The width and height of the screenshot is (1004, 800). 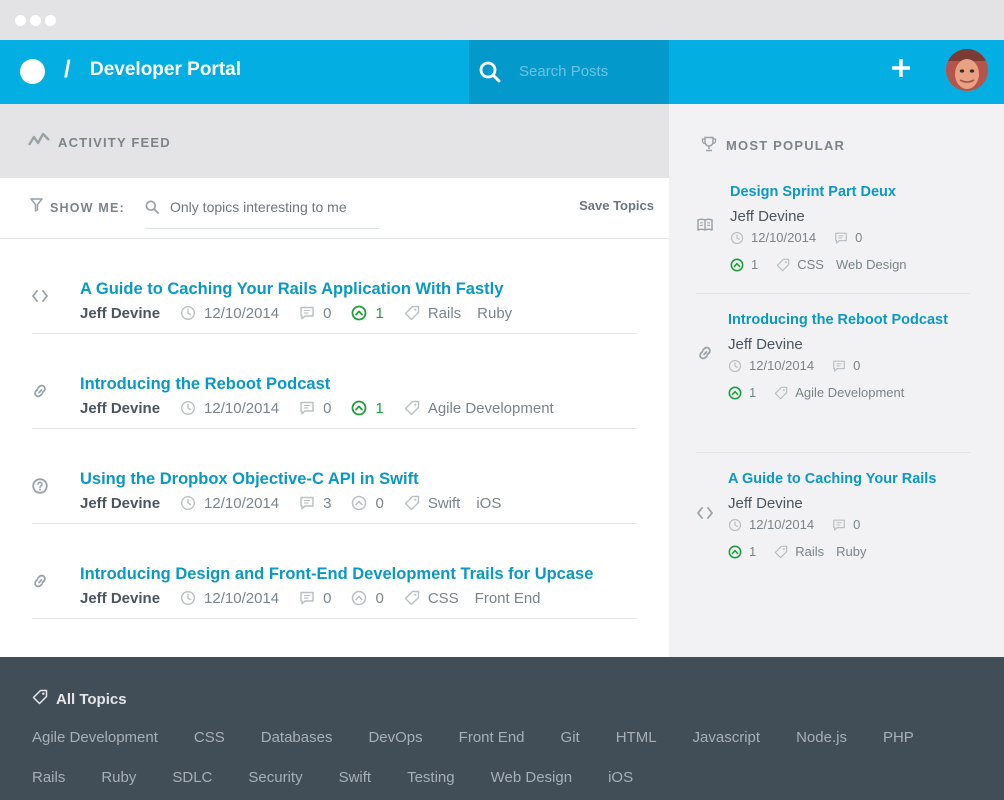 What do you see at coordinates (297, 737) in the screenshot?
I see `topic-link: Databases` at bounding box center [297, 737].